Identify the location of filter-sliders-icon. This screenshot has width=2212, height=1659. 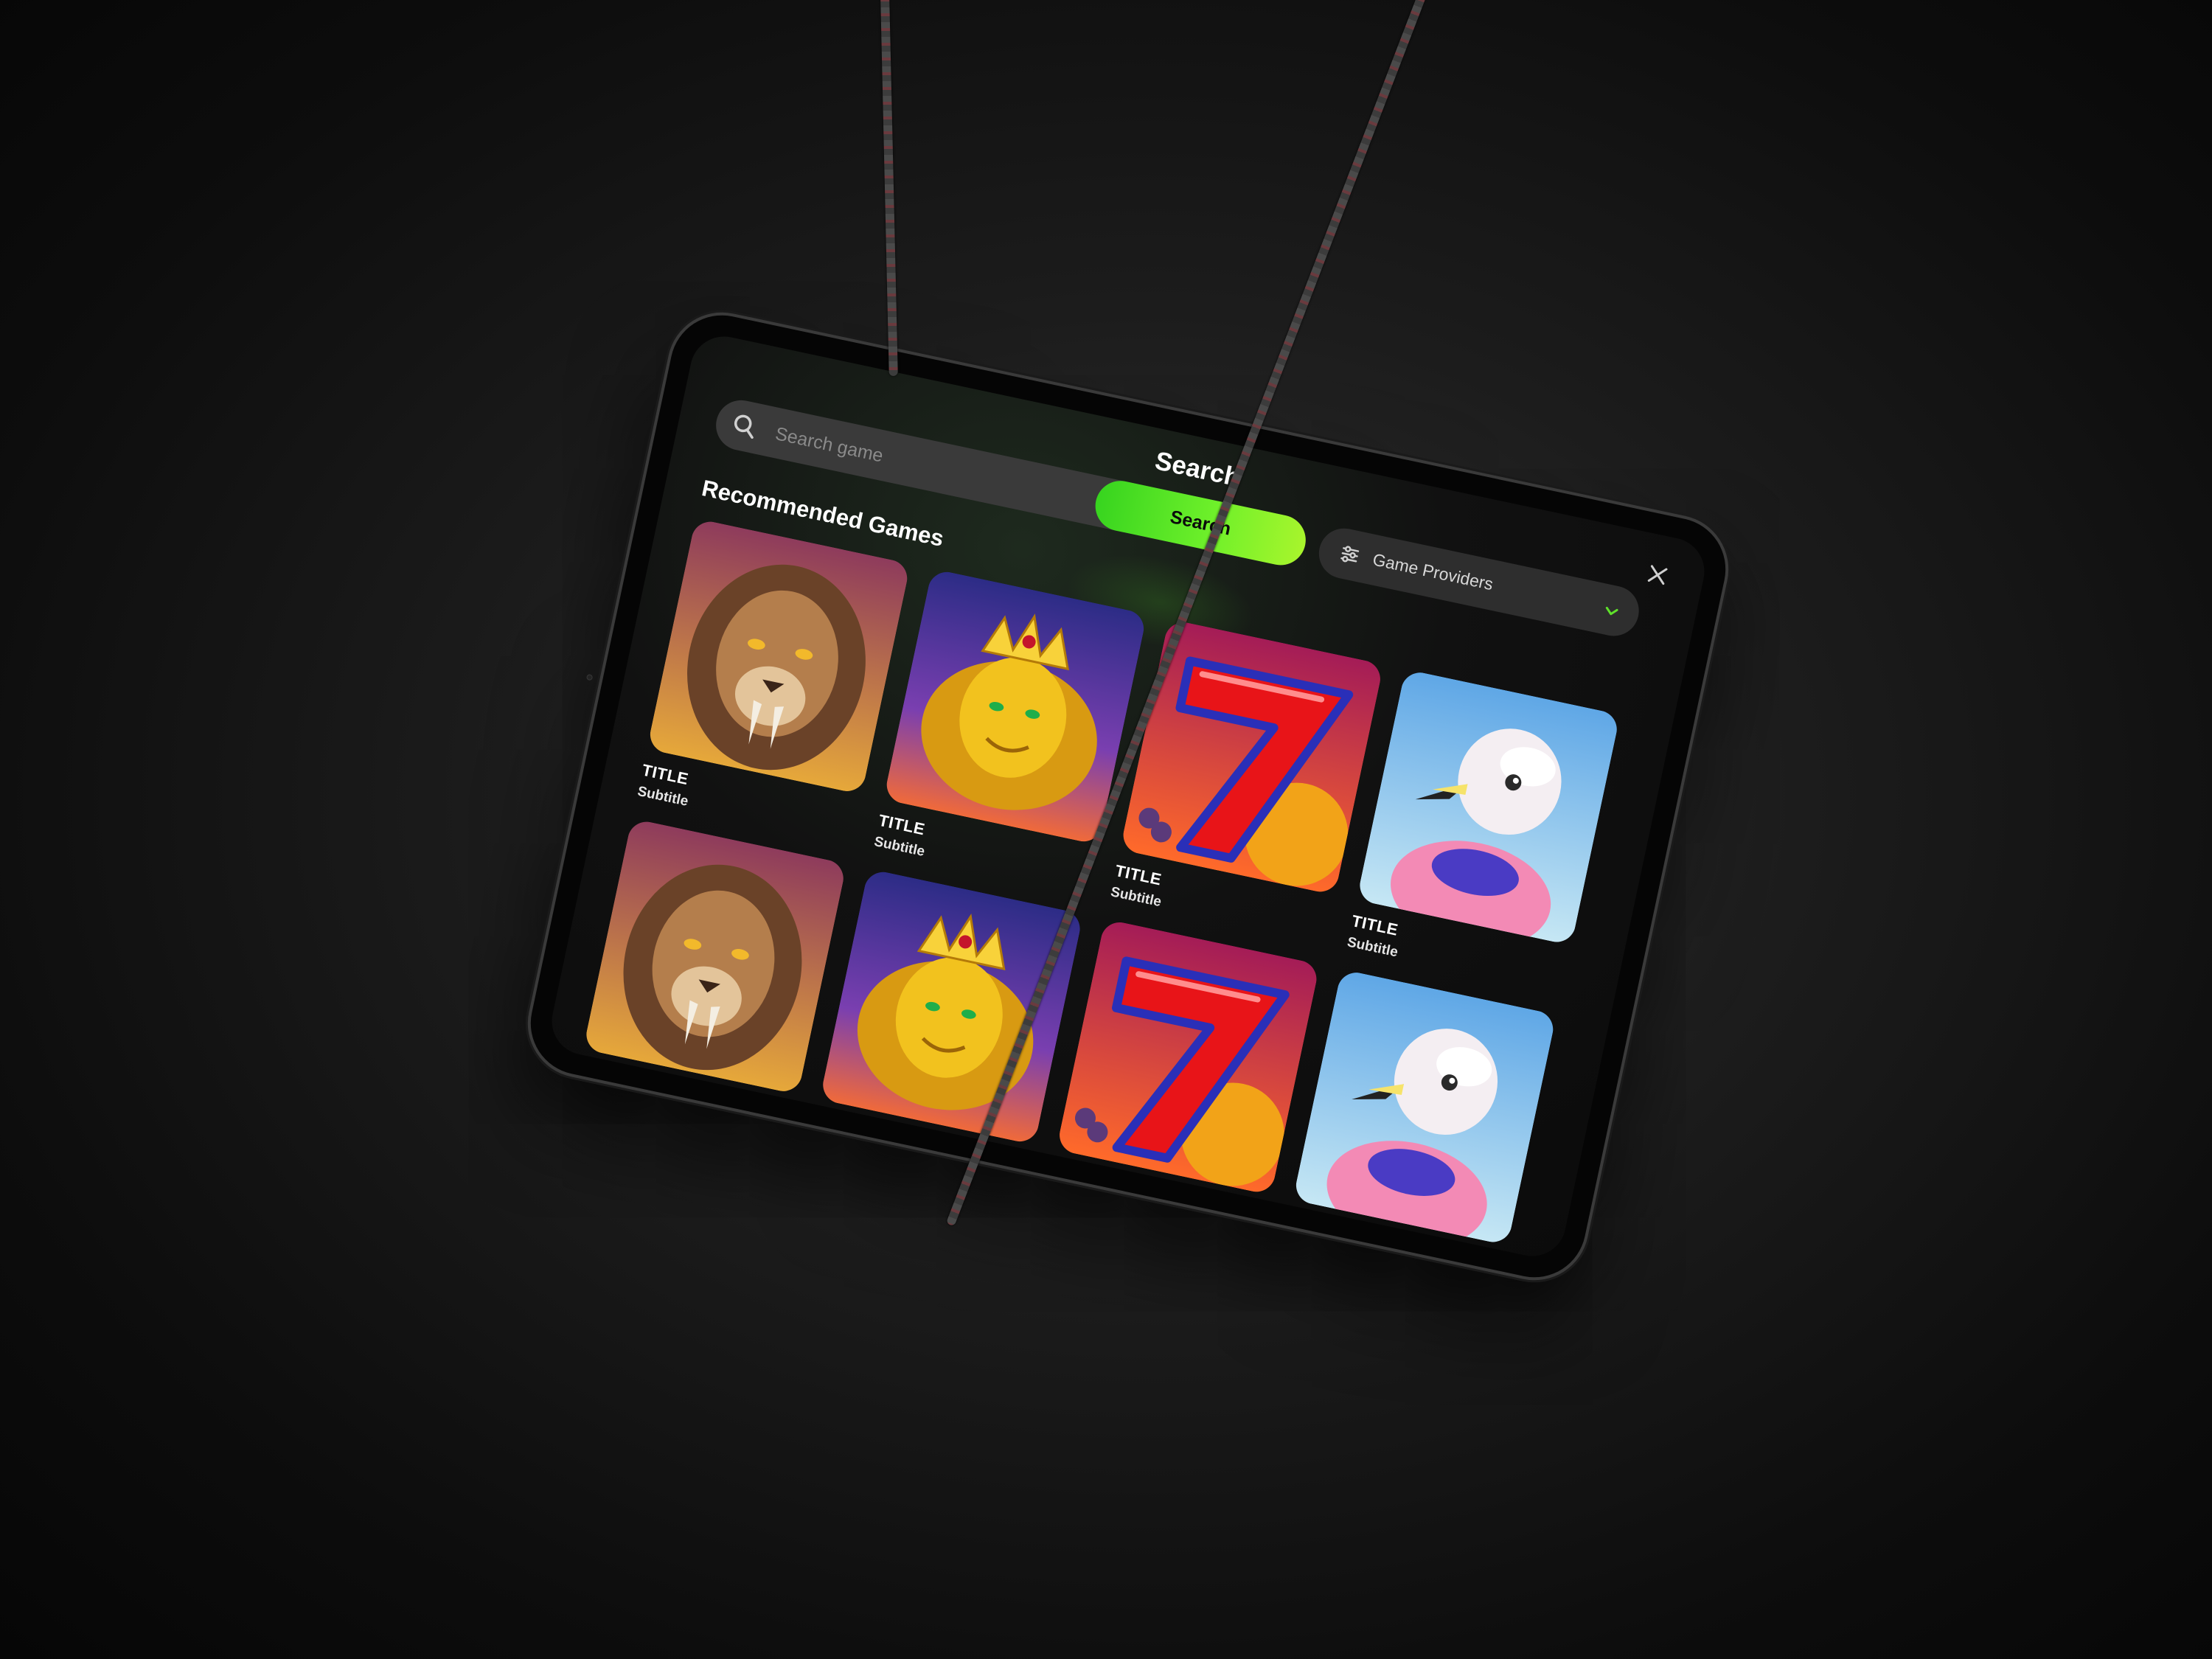
(1350, 554).